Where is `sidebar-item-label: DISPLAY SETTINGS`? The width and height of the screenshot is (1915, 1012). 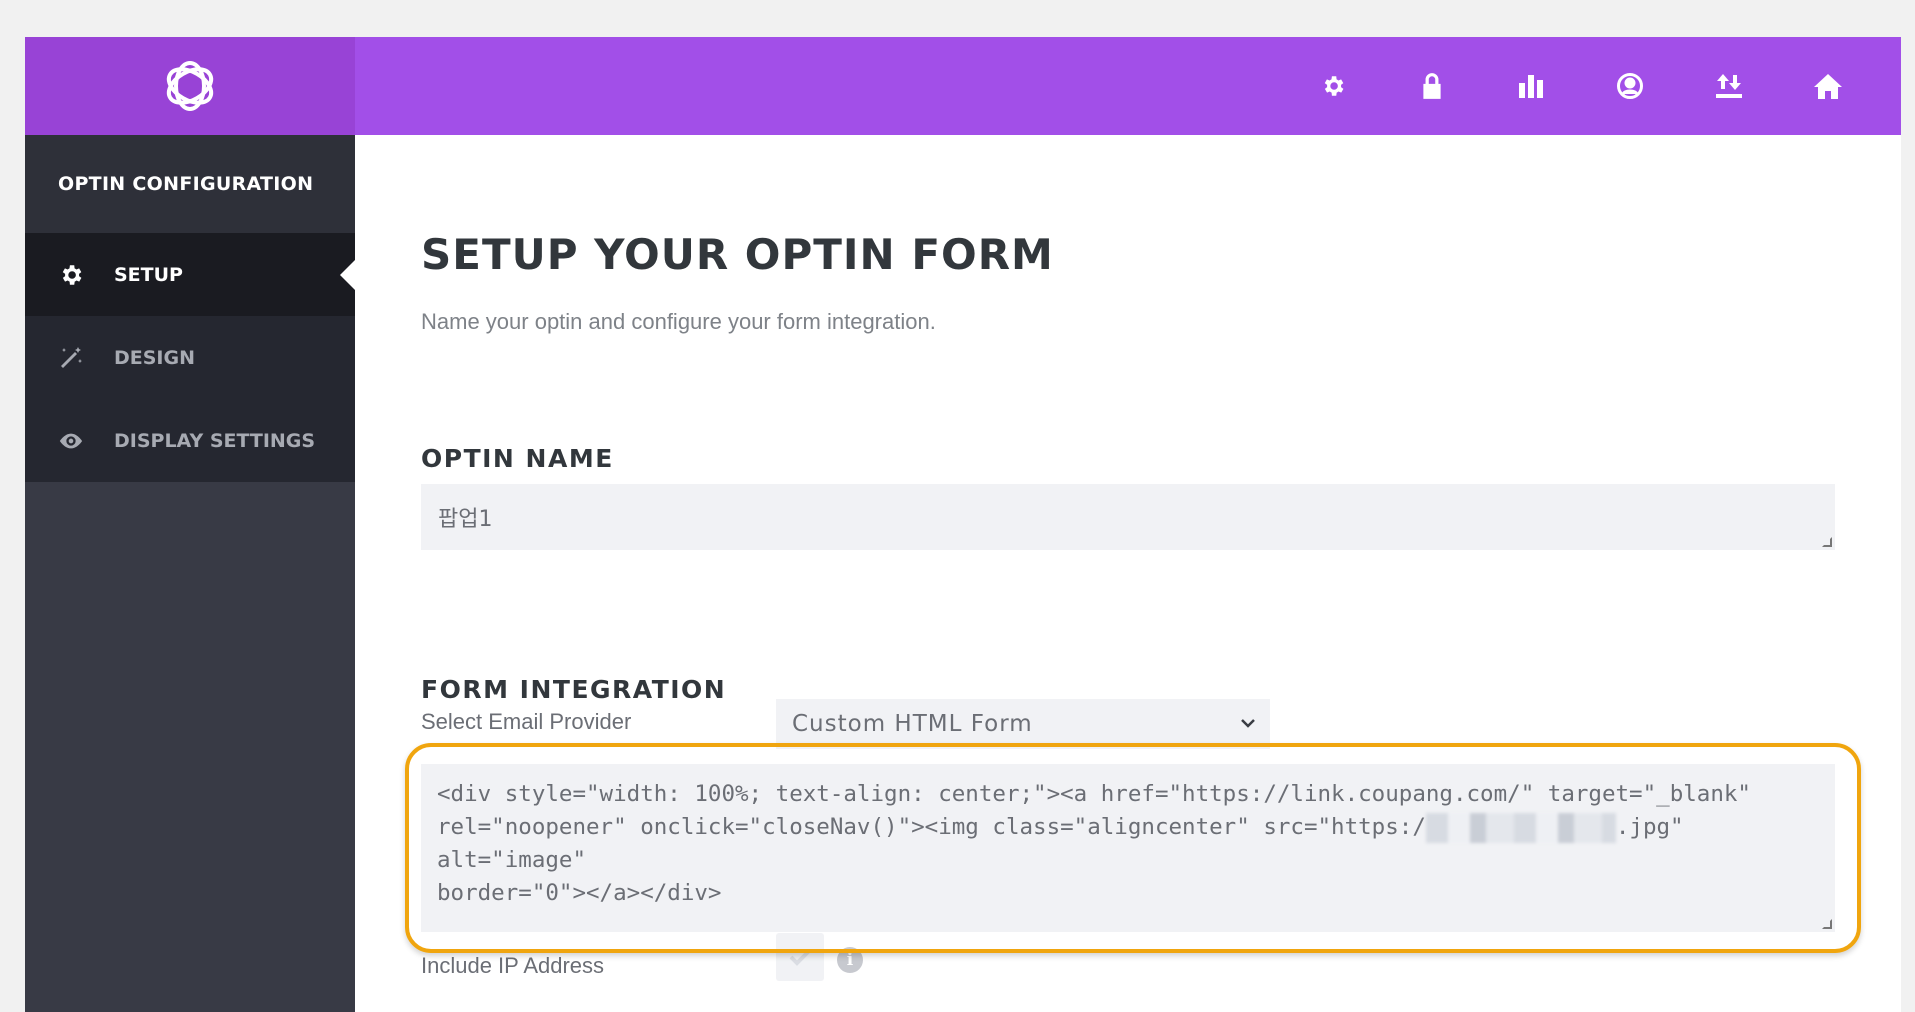 sidebar-item-label: DISPLAY SETTINGS is located at coordinates (215, 440).